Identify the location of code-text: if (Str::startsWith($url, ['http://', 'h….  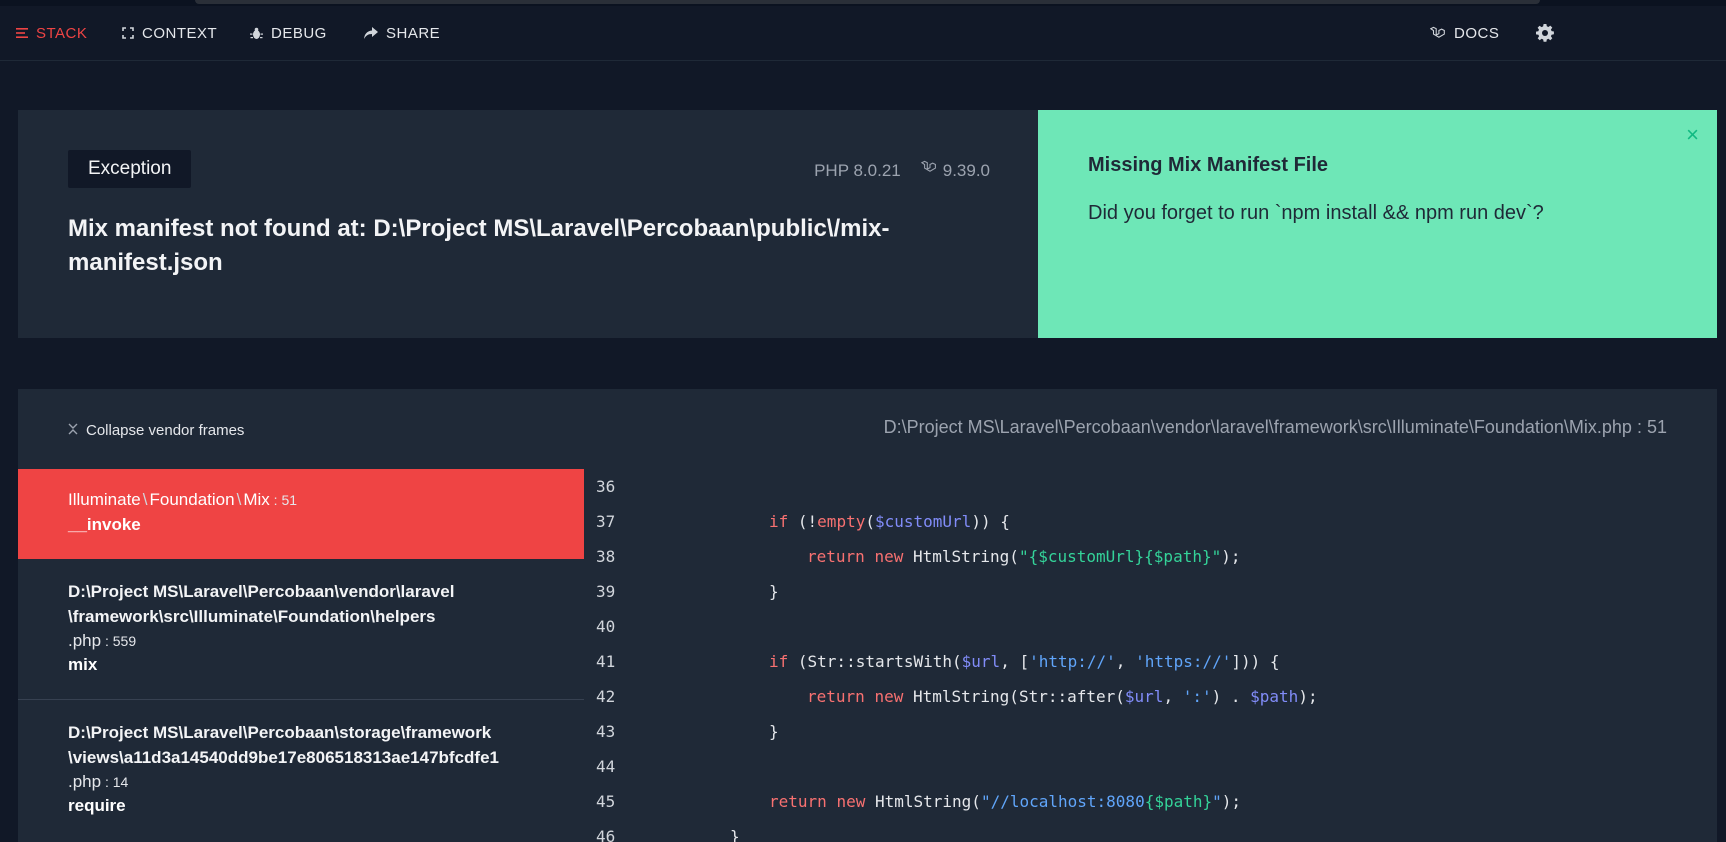
(1024, 661).